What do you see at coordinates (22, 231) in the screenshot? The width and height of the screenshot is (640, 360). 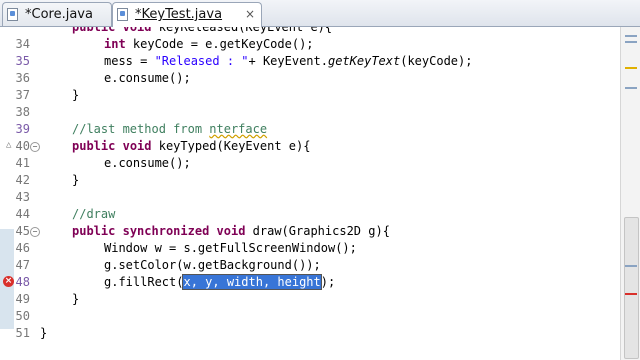 I see `line-number: 45` at bounding box center [22, 231].